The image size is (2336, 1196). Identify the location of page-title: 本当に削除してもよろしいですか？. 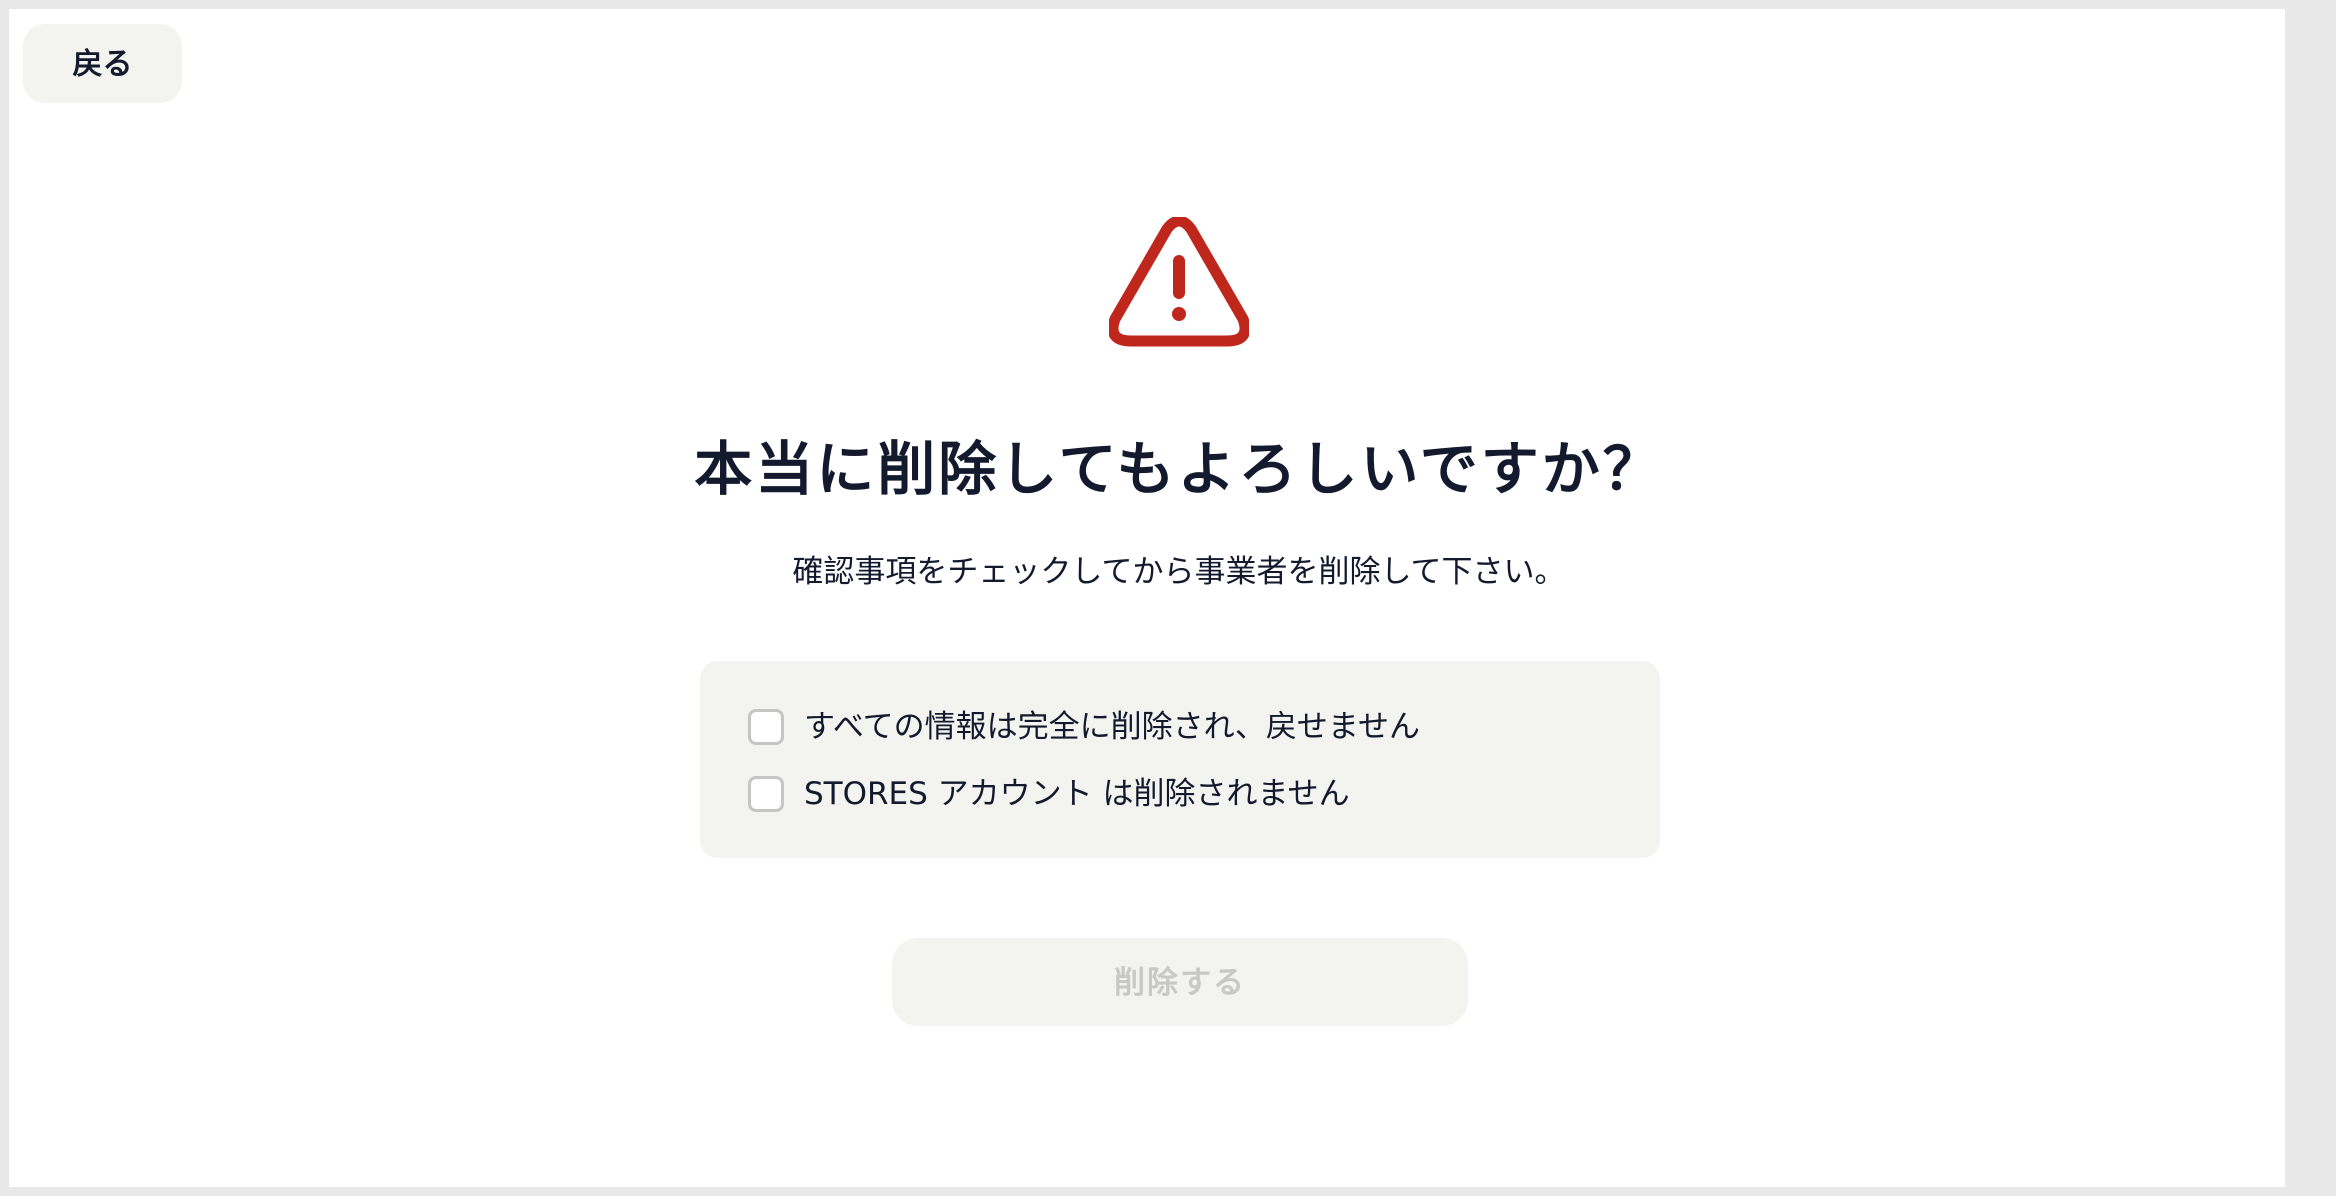
(1179, 469).